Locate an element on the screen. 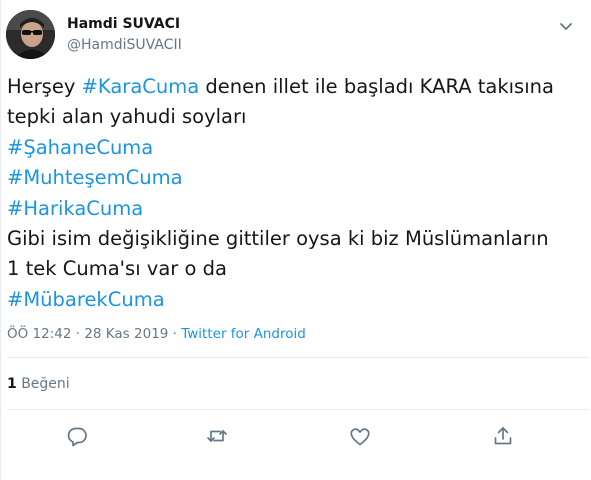 The width and height of the screenshot is (591, 480). reply-icon is located at coordinates (77, 436).